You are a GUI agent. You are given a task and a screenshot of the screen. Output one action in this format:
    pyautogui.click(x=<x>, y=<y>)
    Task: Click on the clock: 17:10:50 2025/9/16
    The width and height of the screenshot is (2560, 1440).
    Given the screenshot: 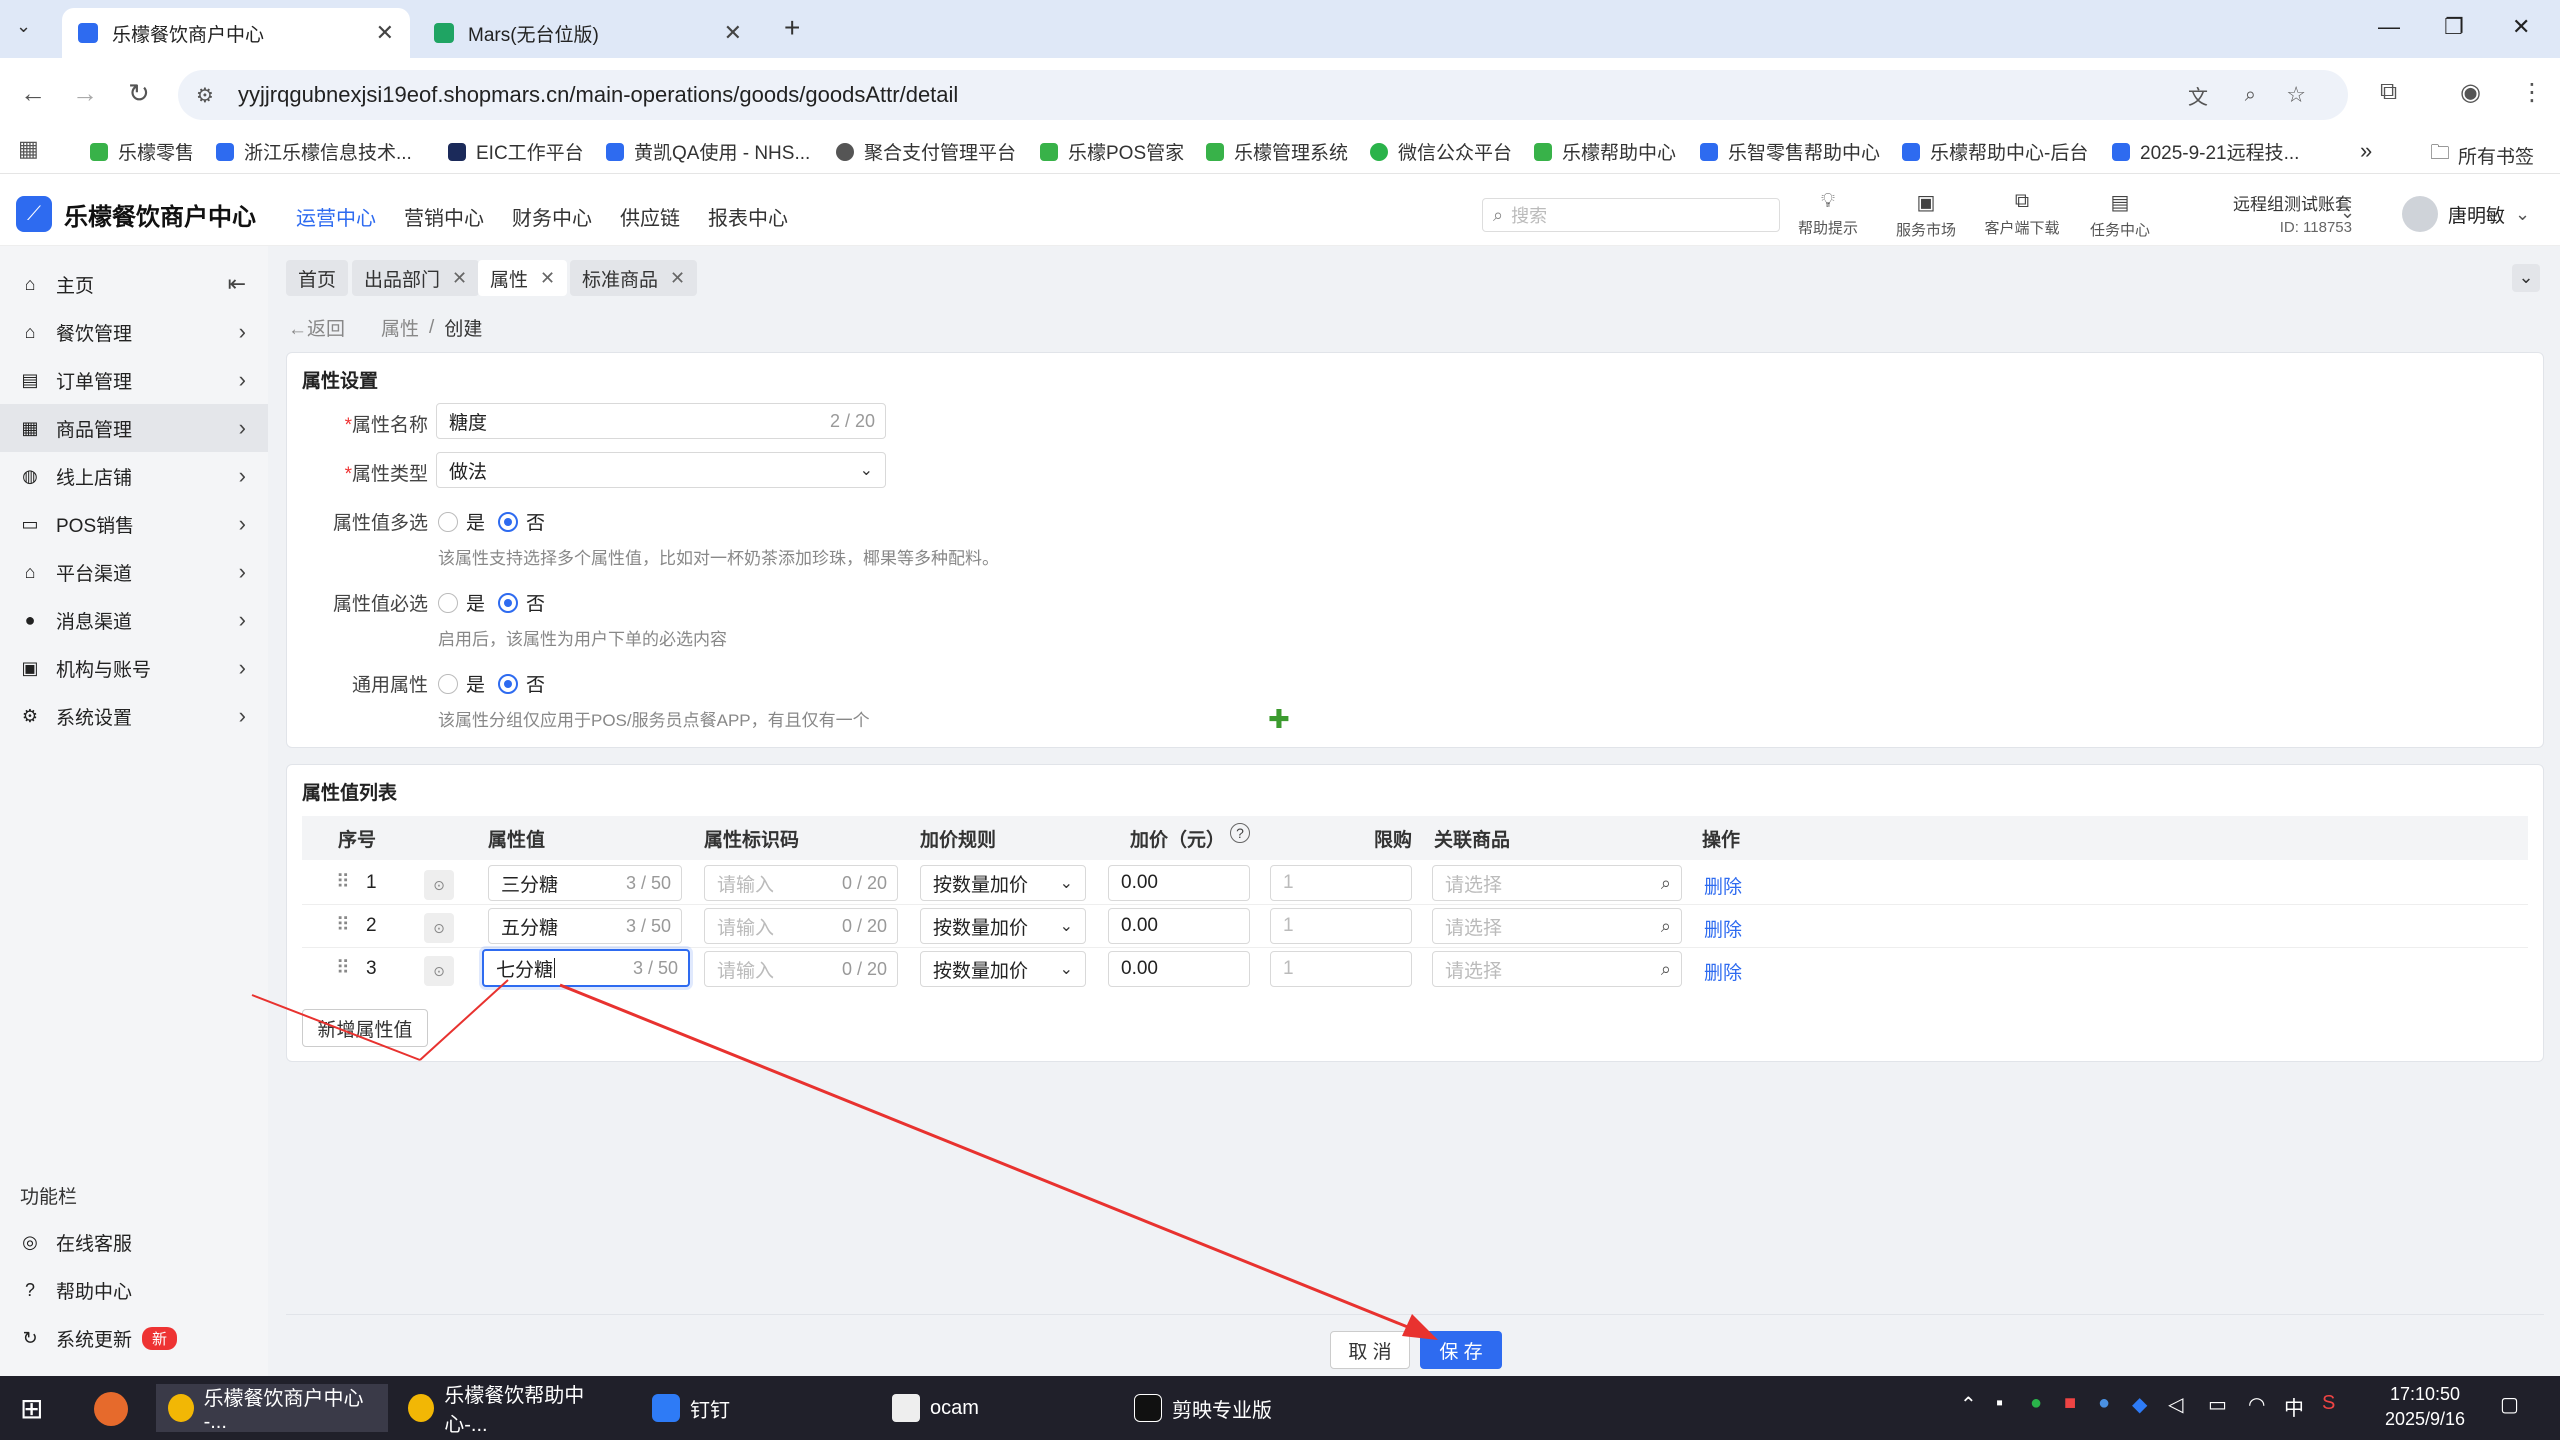 What is the action you would take?
    pyautogui.click(x=2425, y=1407)
    